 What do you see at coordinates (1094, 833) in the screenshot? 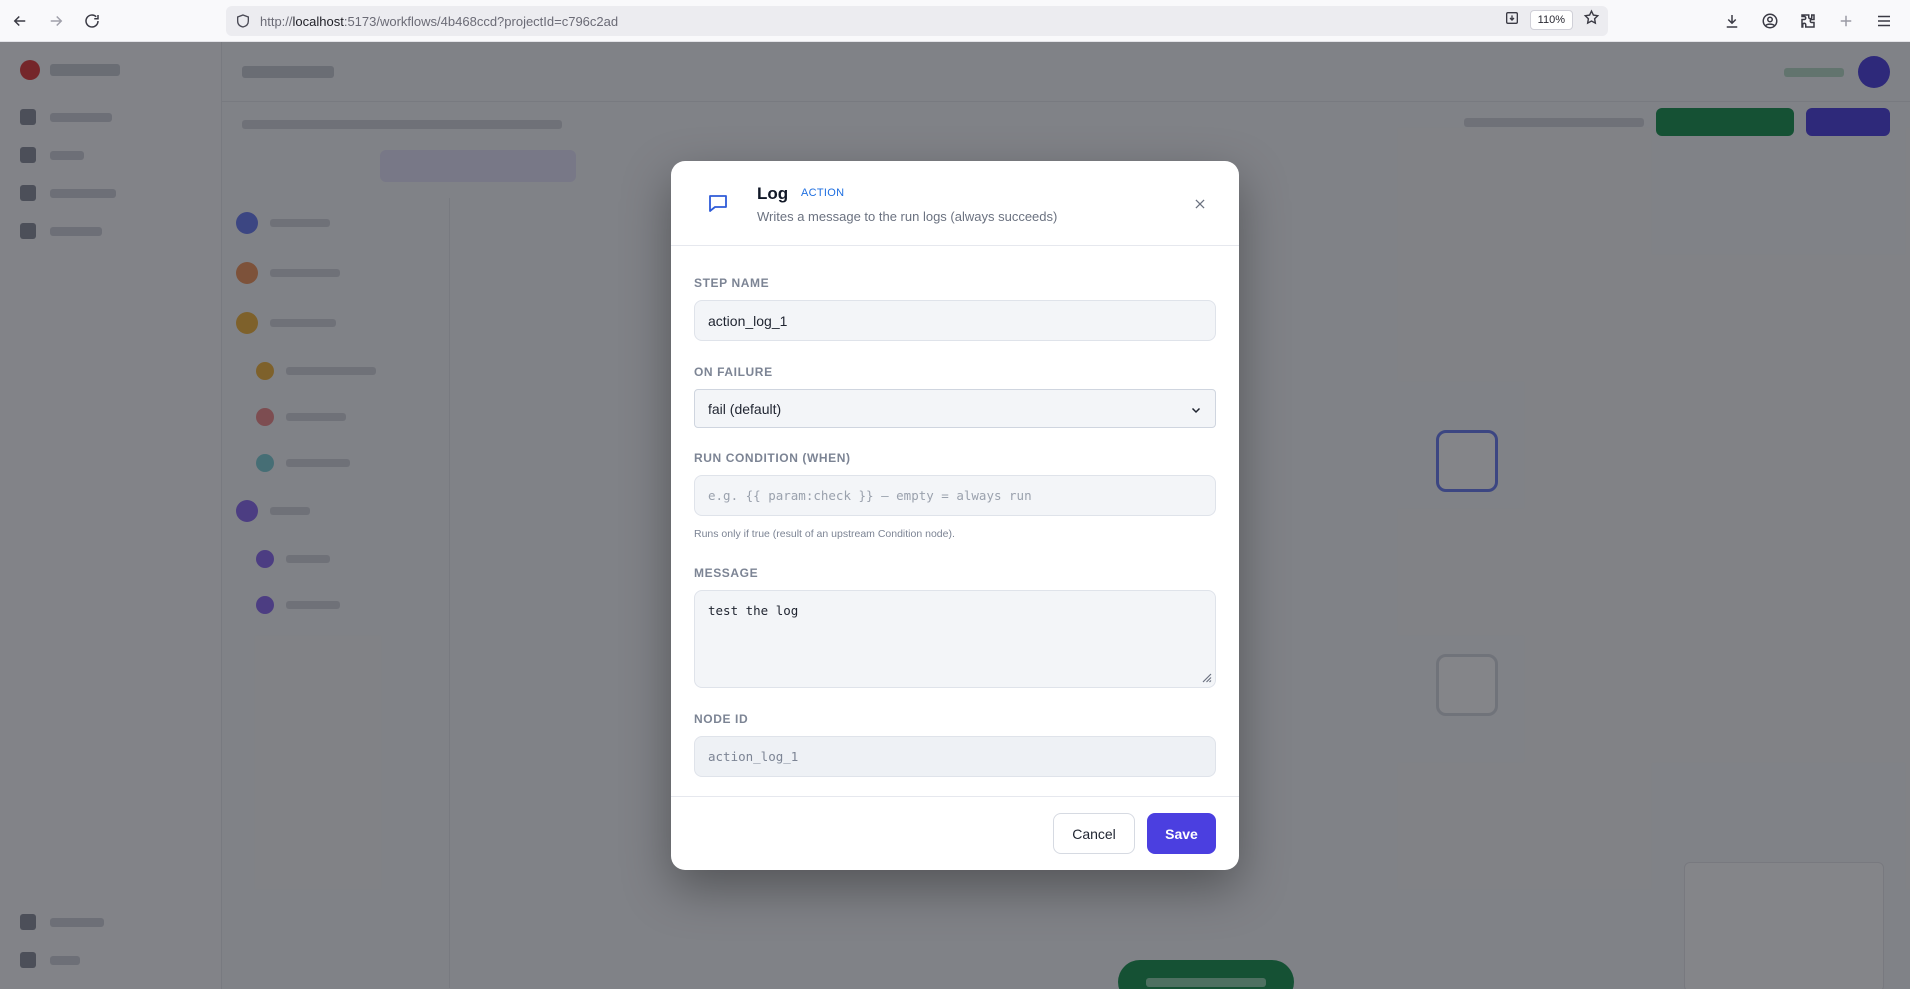
I see `cancel-button: Cancel` at bounding box center [1094, 833].